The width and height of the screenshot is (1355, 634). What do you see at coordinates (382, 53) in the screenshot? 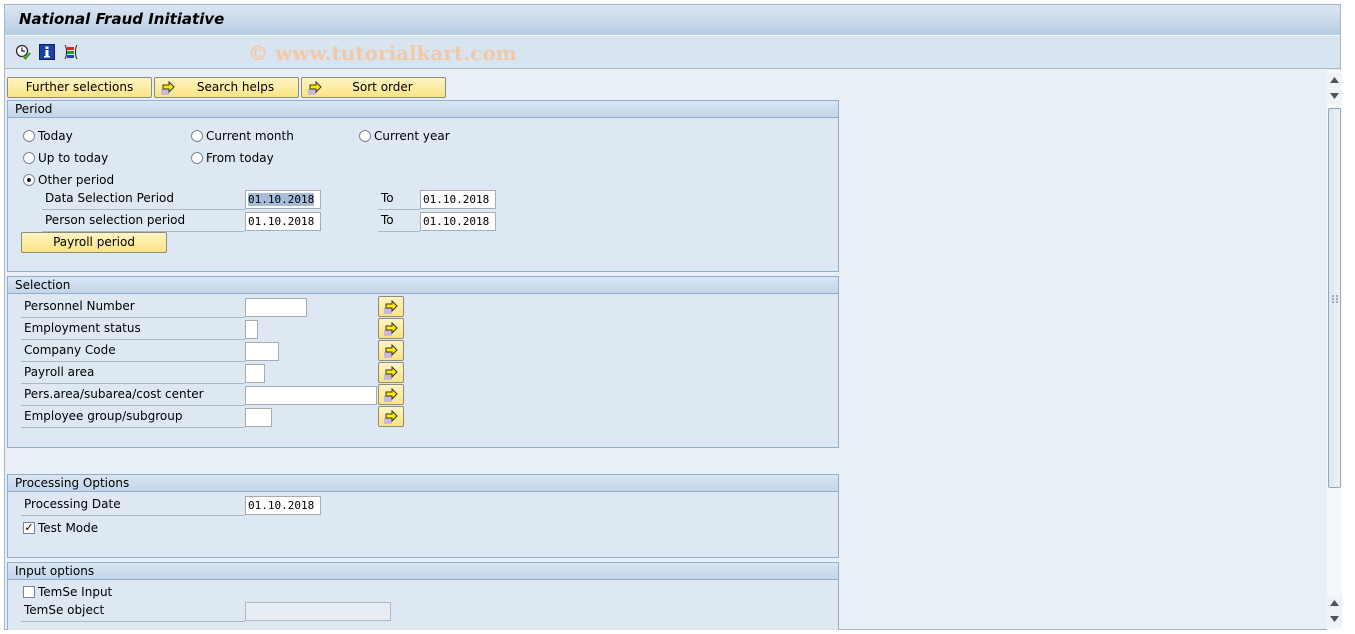
I see `watermark-text: © www.tutorialkart.com` at bounding box center [382, 53].